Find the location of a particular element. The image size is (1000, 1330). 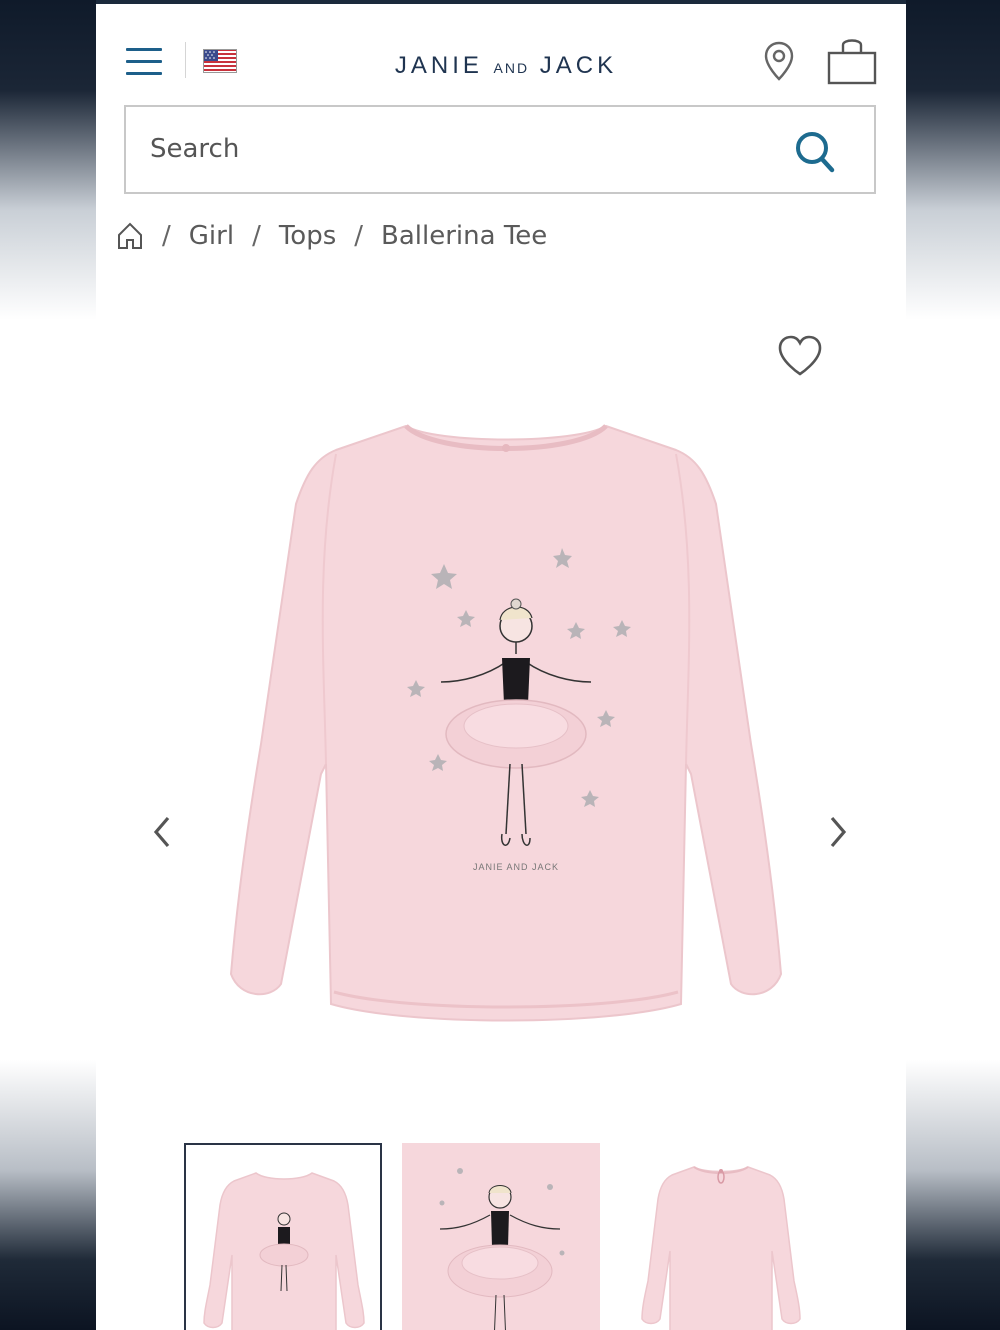

breadcrumb: / Girl / Tops / Ballerina Tee is located at coordinates (331, 236).